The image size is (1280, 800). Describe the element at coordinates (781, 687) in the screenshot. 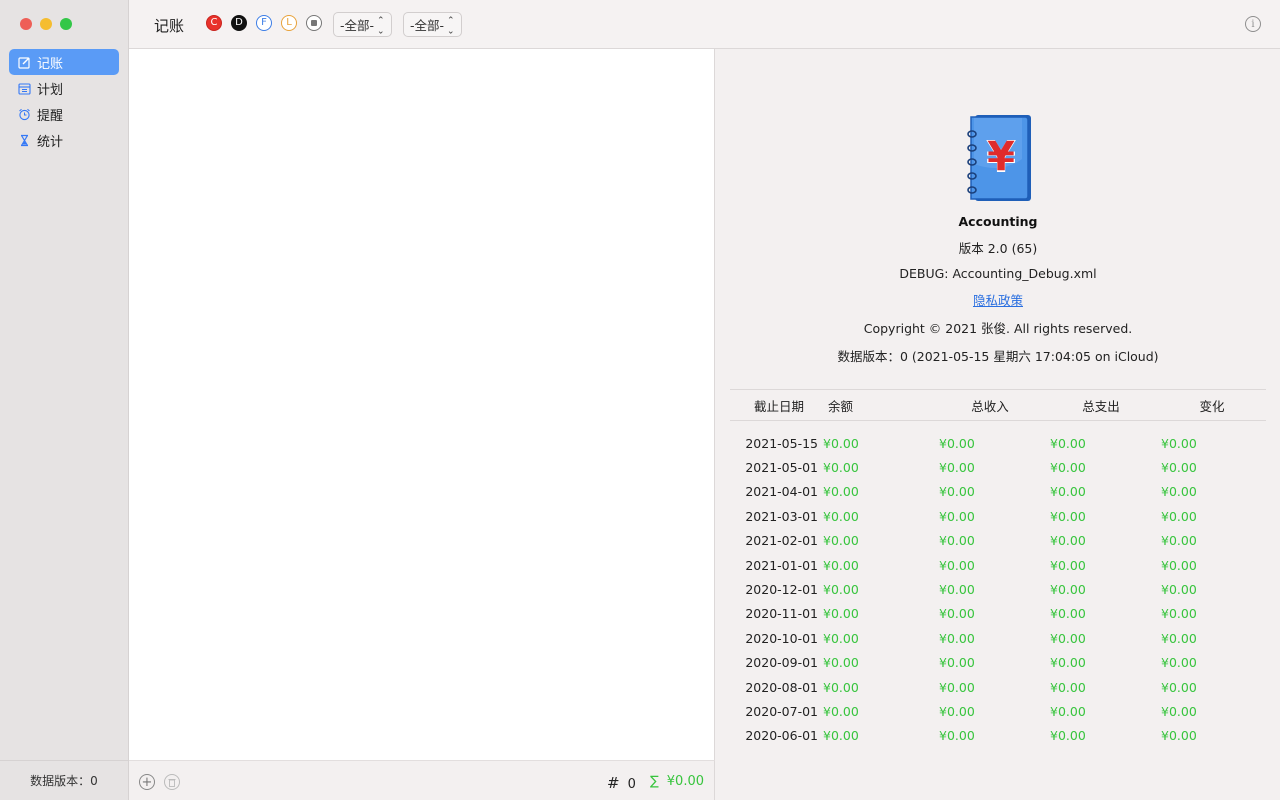

I see `row-date: 2020-08-01` at that location.